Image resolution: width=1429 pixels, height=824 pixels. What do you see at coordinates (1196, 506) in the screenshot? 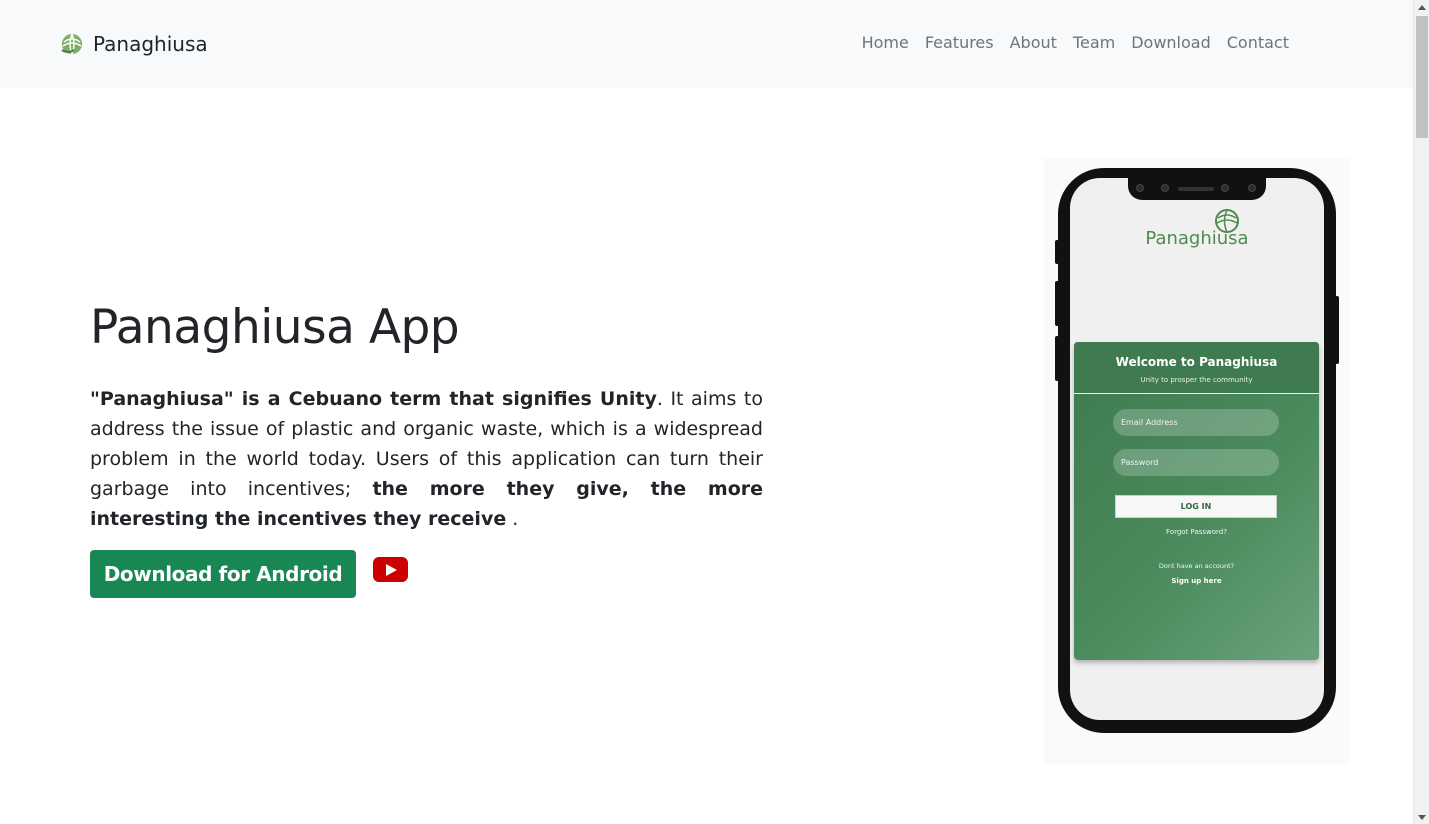
I see `login-button: LOG IN` at bounding box center [1196, 506].